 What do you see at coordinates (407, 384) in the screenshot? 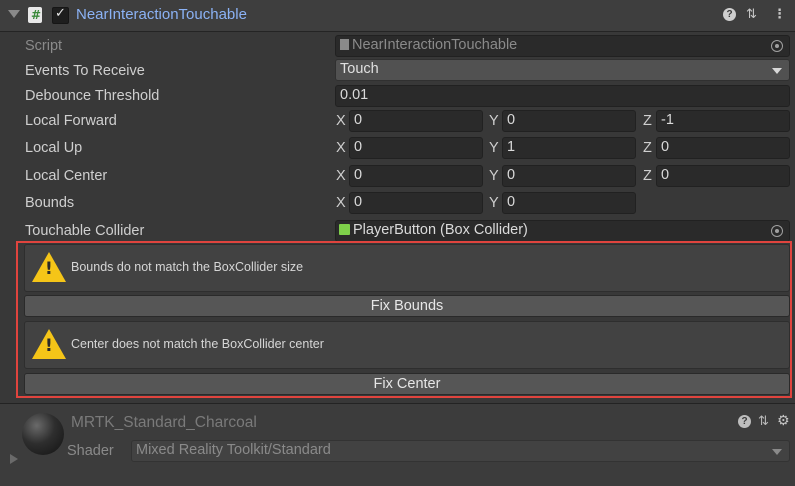
I see `fix-center-button: Fix Center` at bounding box center [407, 384].